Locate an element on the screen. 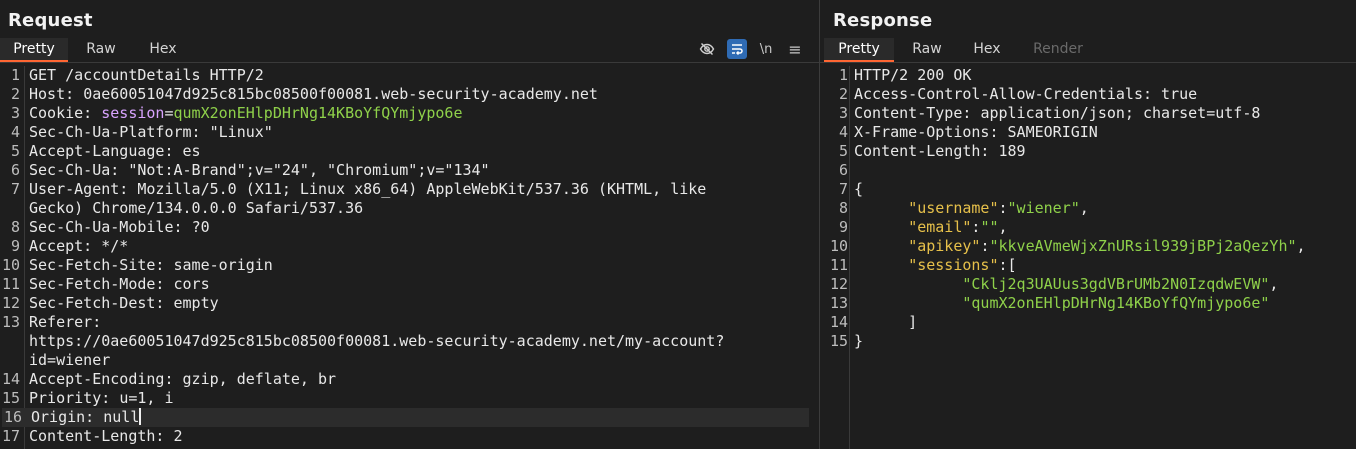 Image resolution: width=1356 pixels, height=449 pixels. response-tab-pretty: Pretty is located at coordinates (859, 50).